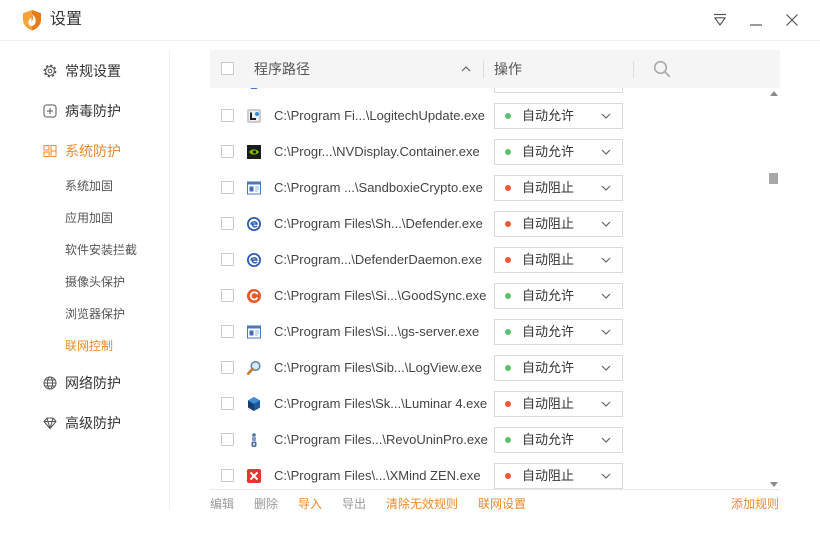  What do you see at coordinates (422, 504) in the screenshot?
I see `clear-invalid-rules-button: 清除无效规则` at bounding box center [422, 504].